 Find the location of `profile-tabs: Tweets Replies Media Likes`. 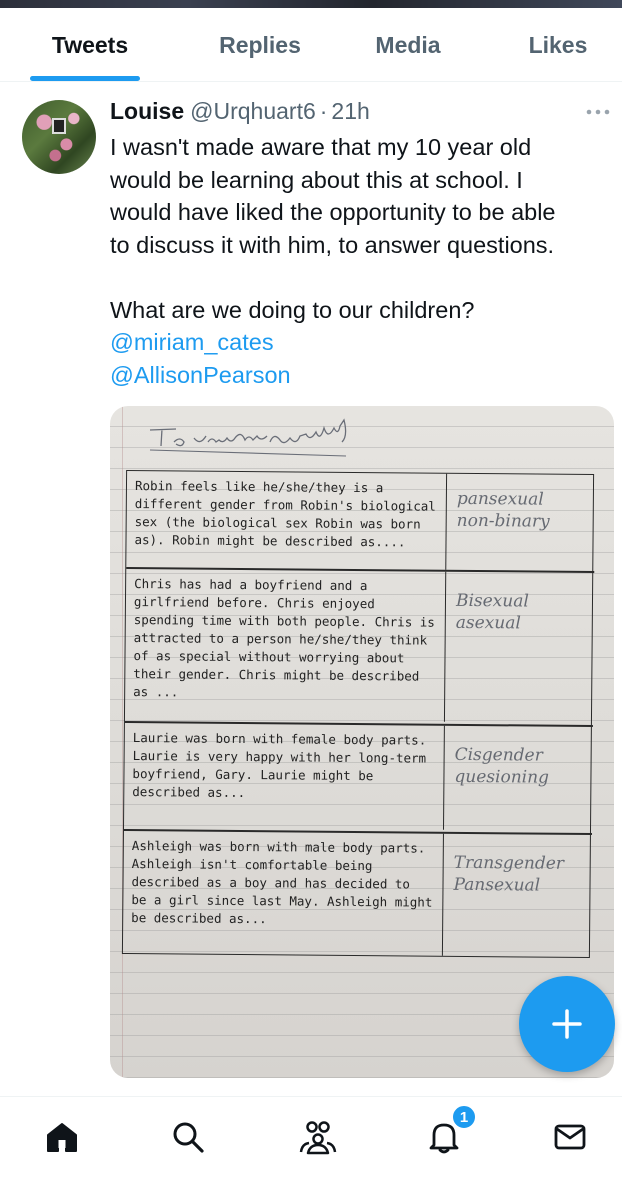

profile-tabs: Tweets Replies Media Likes is located at coordinates (311, 45).